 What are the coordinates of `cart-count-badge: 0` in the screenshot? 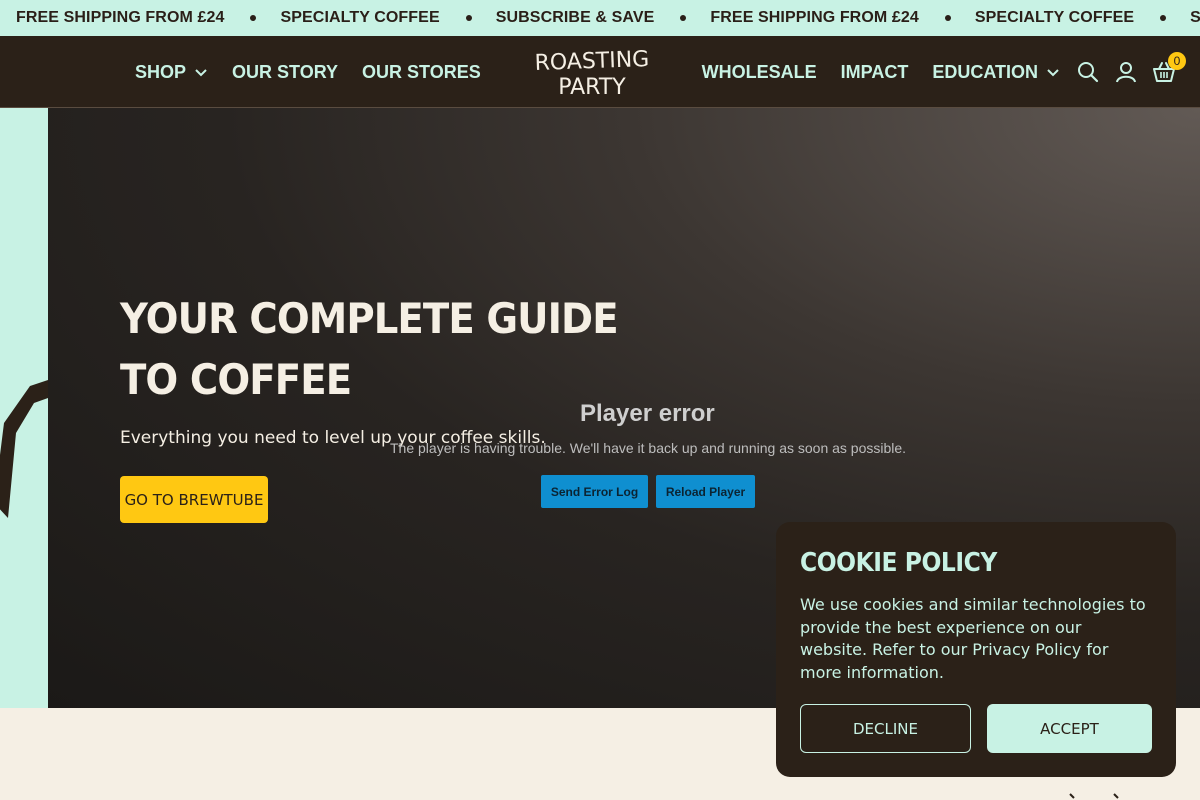 It's located at (1177, 61).